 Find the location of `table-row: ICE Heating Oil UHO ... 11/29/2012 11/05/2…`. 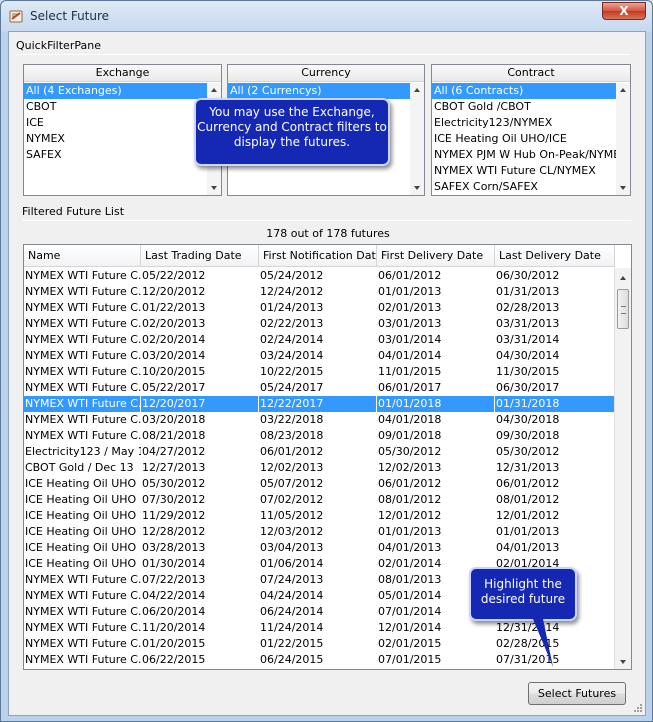

table-row: ICE Heating Oil UHO ... 11/29/2012 11/05/2… is located at coordinates (319, 516).